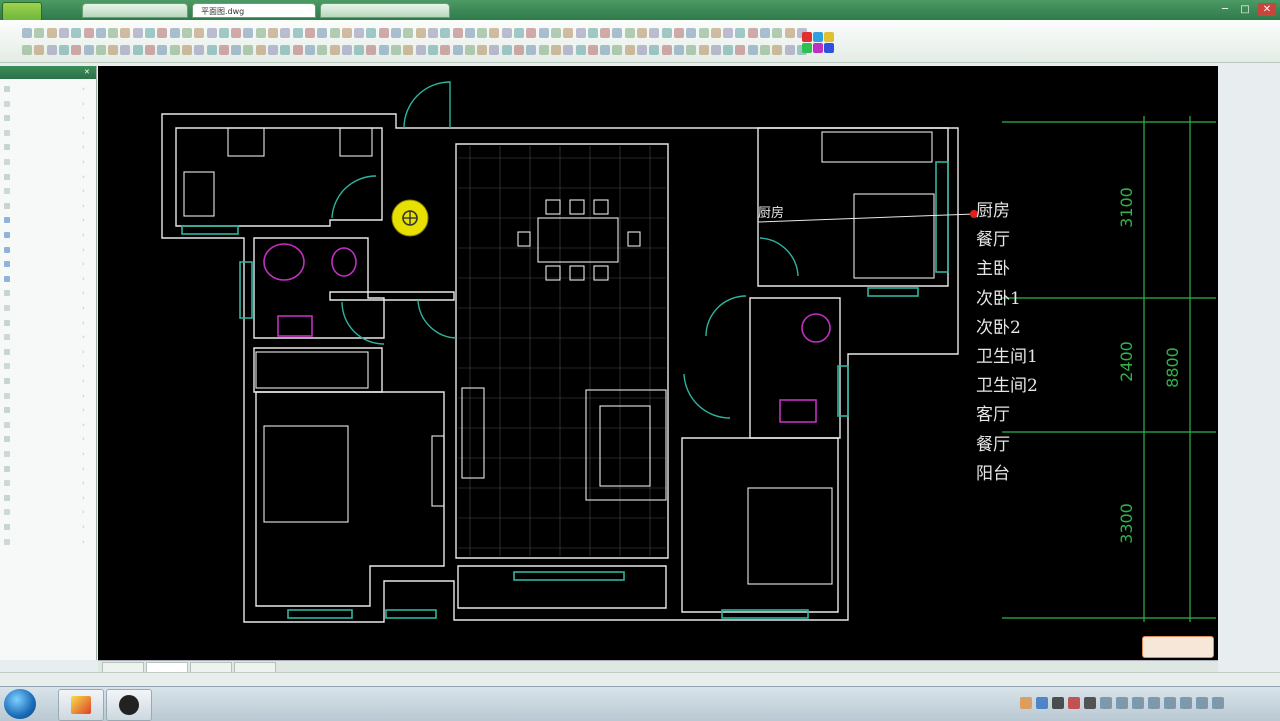 This screenshot has width=1280, height=721. I want to click on start-button-icon, so click(20, 704).